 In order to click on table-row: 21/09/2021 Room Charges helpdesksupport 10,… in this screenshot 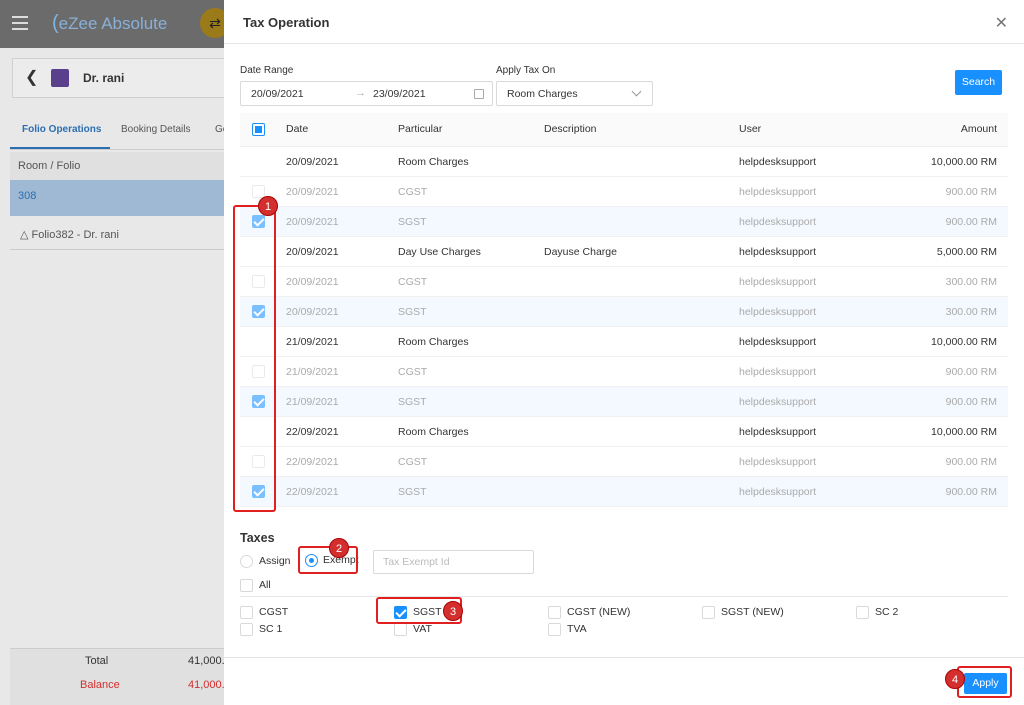, I will do `click(624, 342)`.